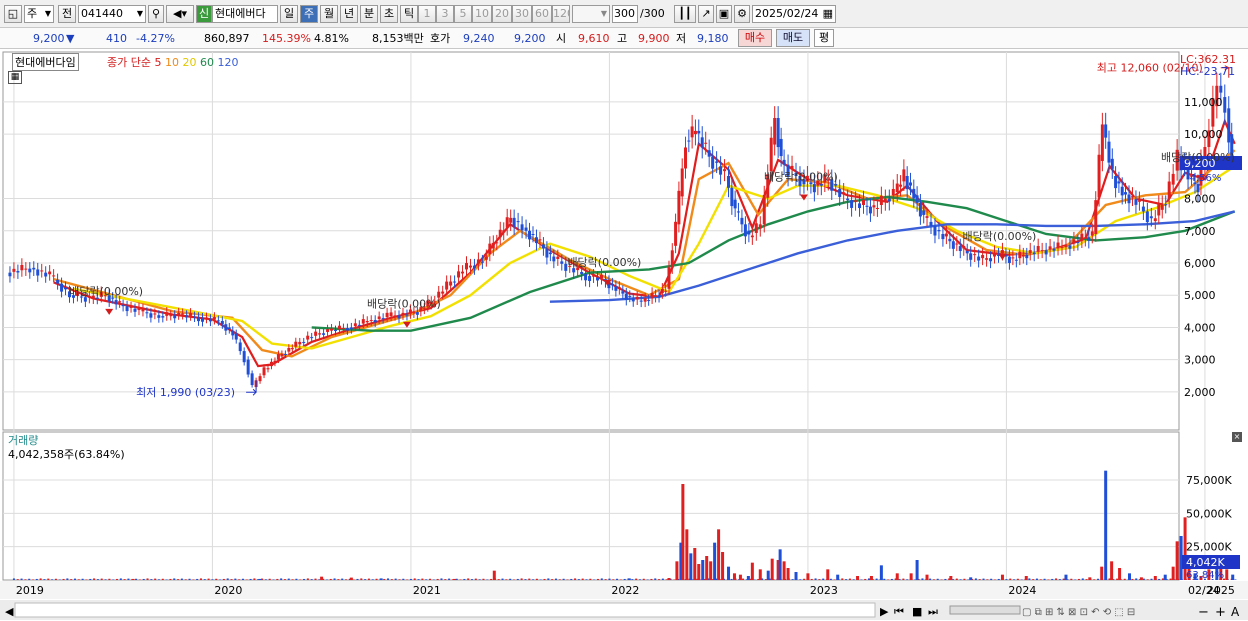 The image size is (1248, 621). Describe the element at coordinates (1220, 612) in the screenshot. I see `zoom-in-icon: +` at that location.